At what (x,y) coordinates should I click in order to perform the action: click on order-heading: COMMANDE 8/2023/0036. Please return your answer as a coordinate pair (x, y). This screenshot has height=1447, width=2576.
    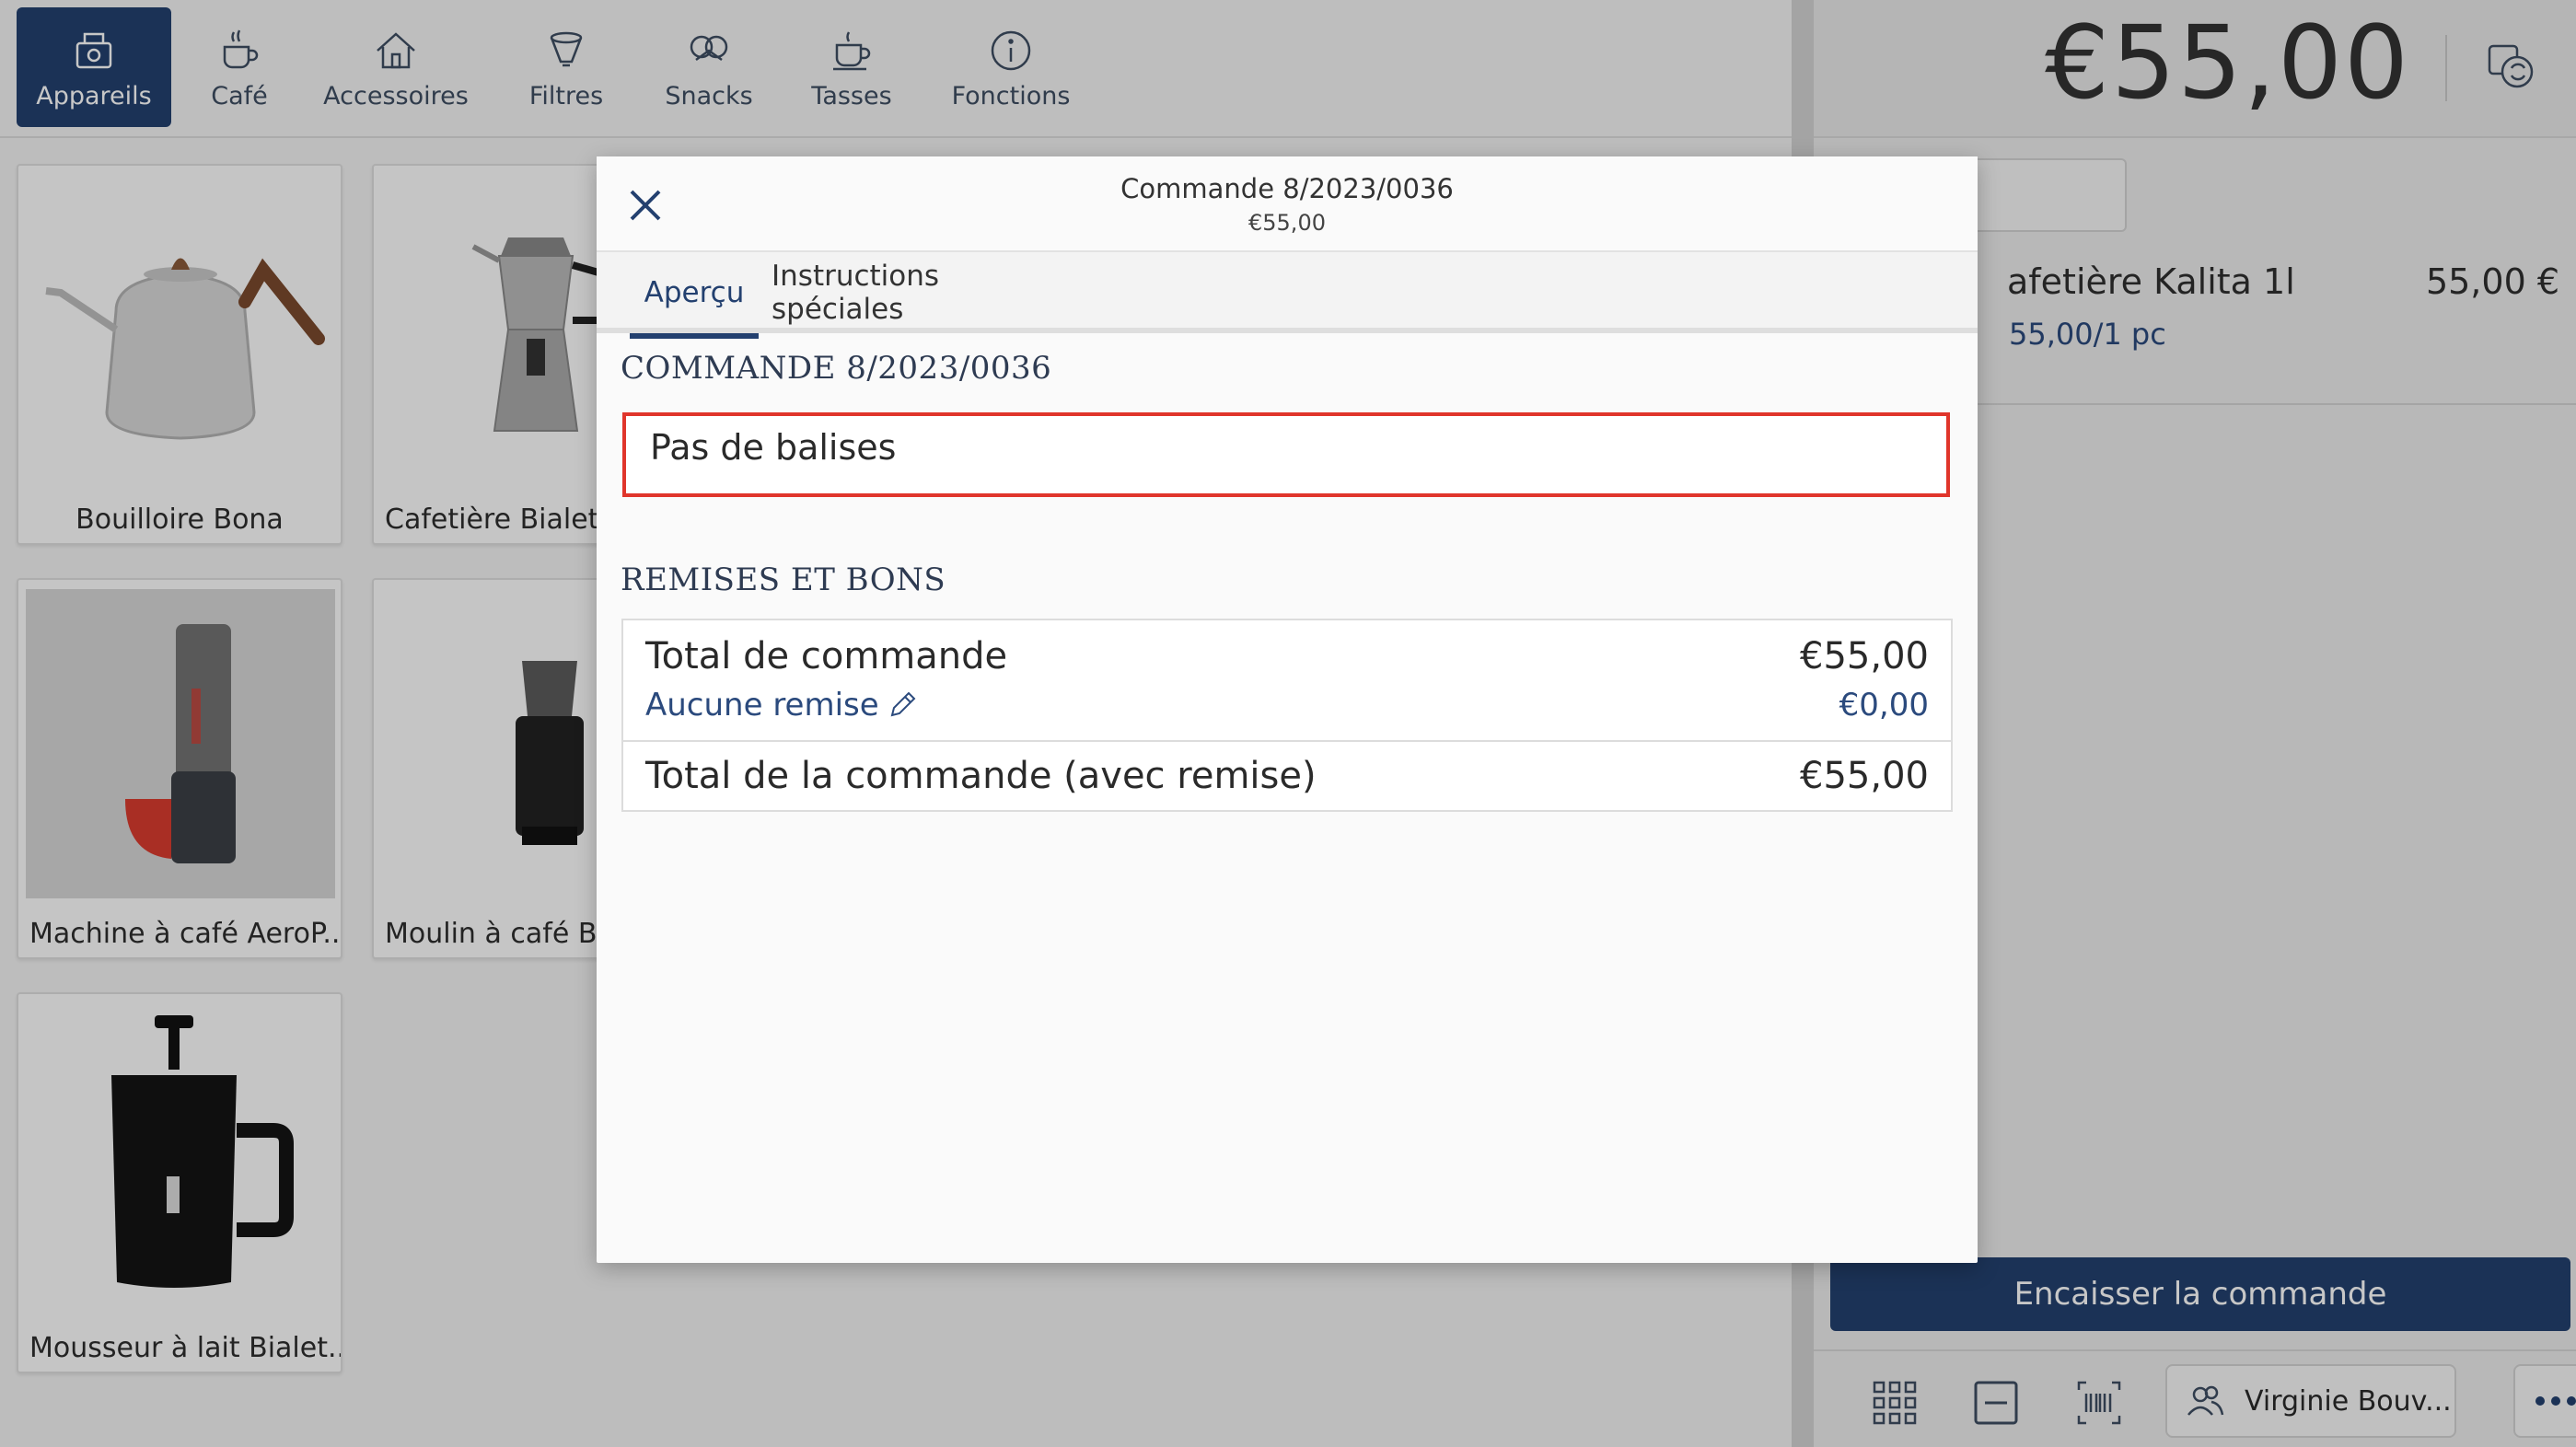
    Looking at the image, I should click on (836, 369).